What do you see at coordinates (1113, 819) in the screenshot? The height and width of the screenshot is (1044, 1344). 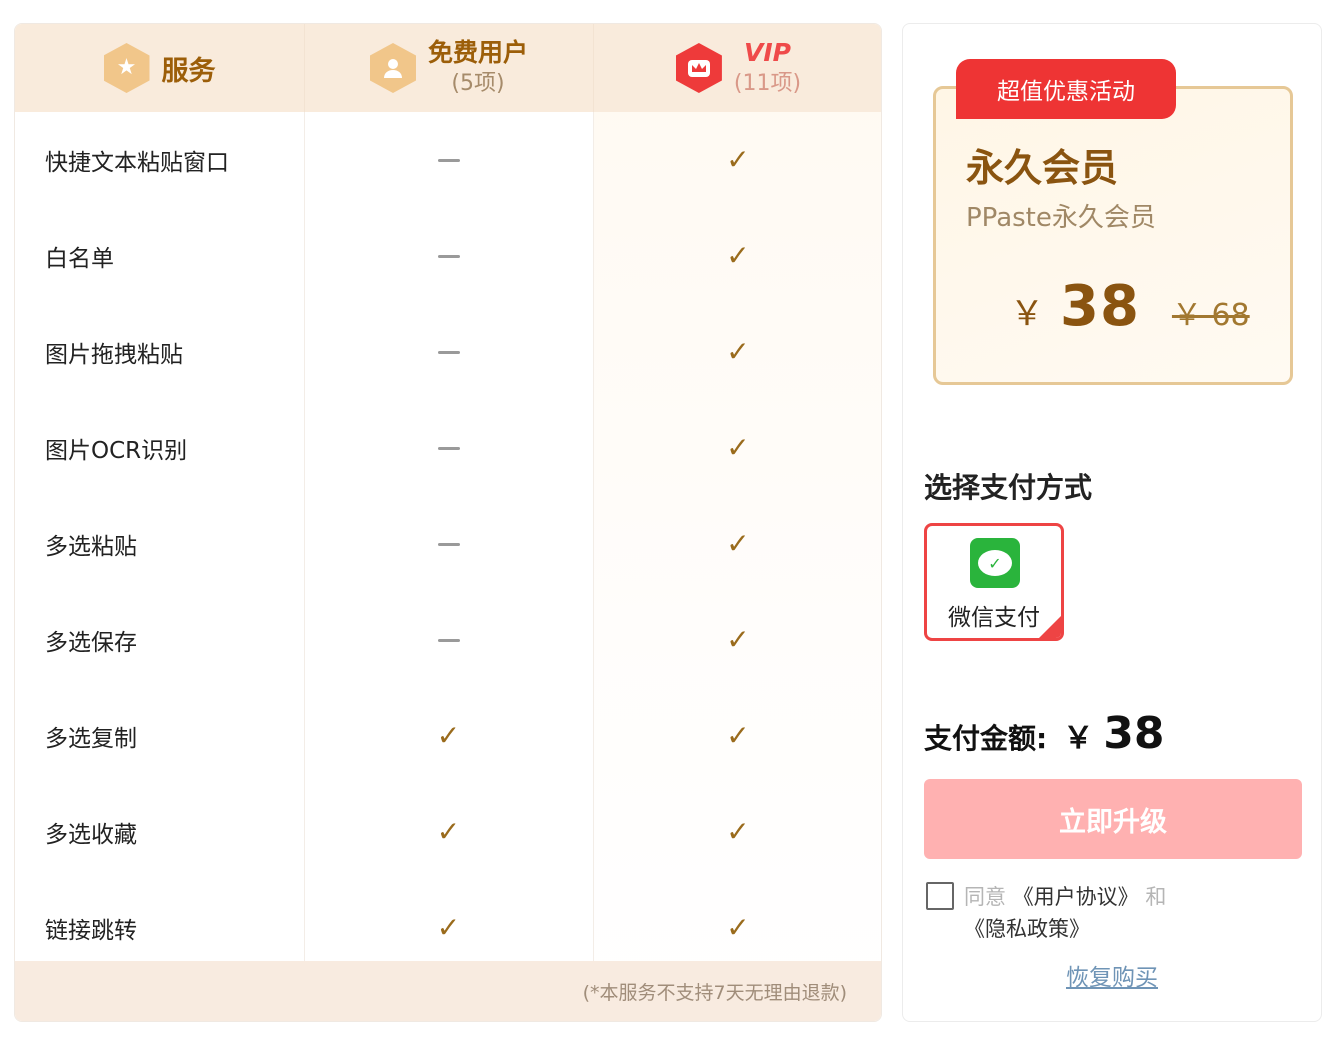 I see `upgrade-button: 立即升级` at bounding box center [1113, 819].